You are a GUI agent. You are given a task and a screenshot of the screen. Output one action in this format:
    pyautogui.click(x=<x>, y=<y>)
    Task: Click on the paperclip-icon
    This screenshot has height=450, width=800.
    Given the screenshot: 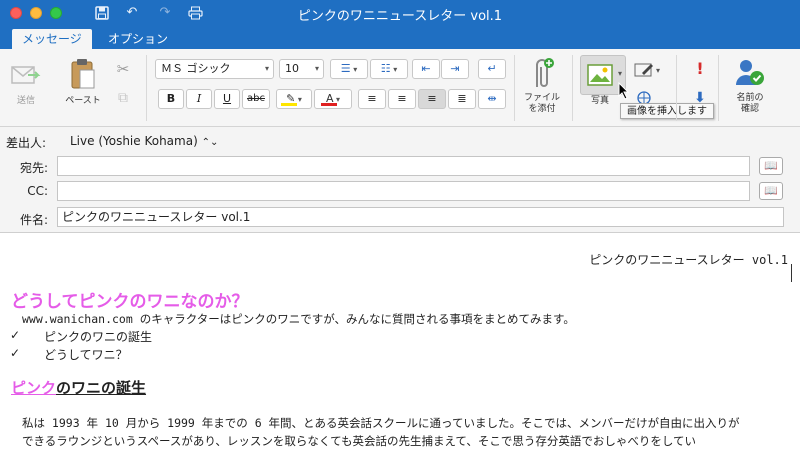 What is the action you would take?
    pyautogui.click(x=542, y=74)
    